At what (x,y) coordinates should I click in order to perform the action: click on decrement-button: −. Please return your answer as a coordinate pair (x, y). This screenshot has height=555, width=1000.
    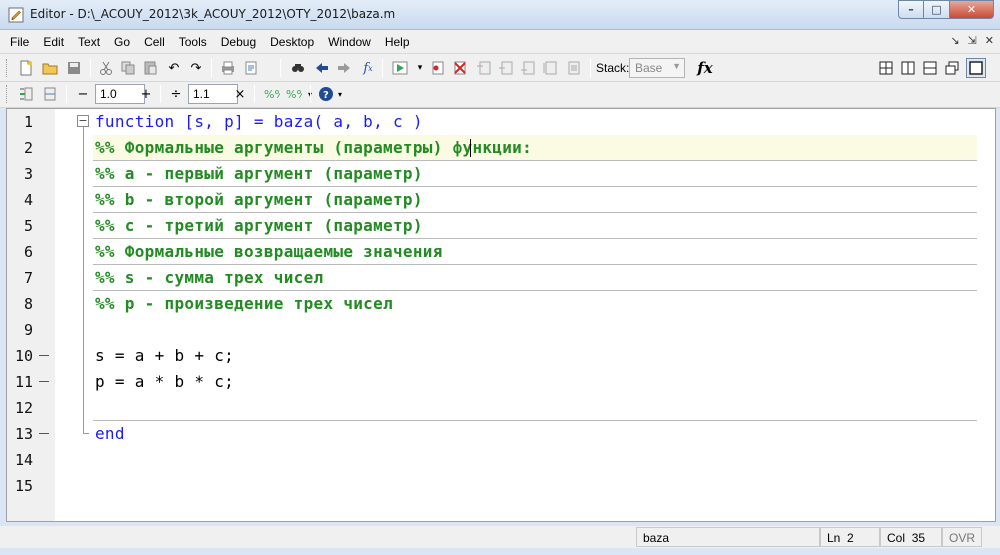
    Looking at the image, I should click on (83, 94).